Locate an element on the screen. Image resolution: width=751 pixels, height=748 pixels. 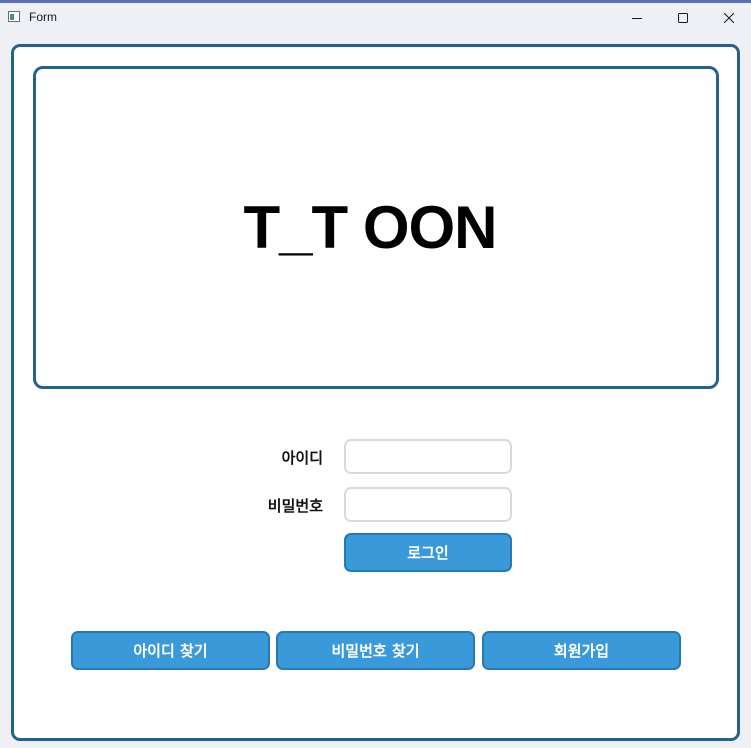
maximize-icon is located at coordinates (683, 18).